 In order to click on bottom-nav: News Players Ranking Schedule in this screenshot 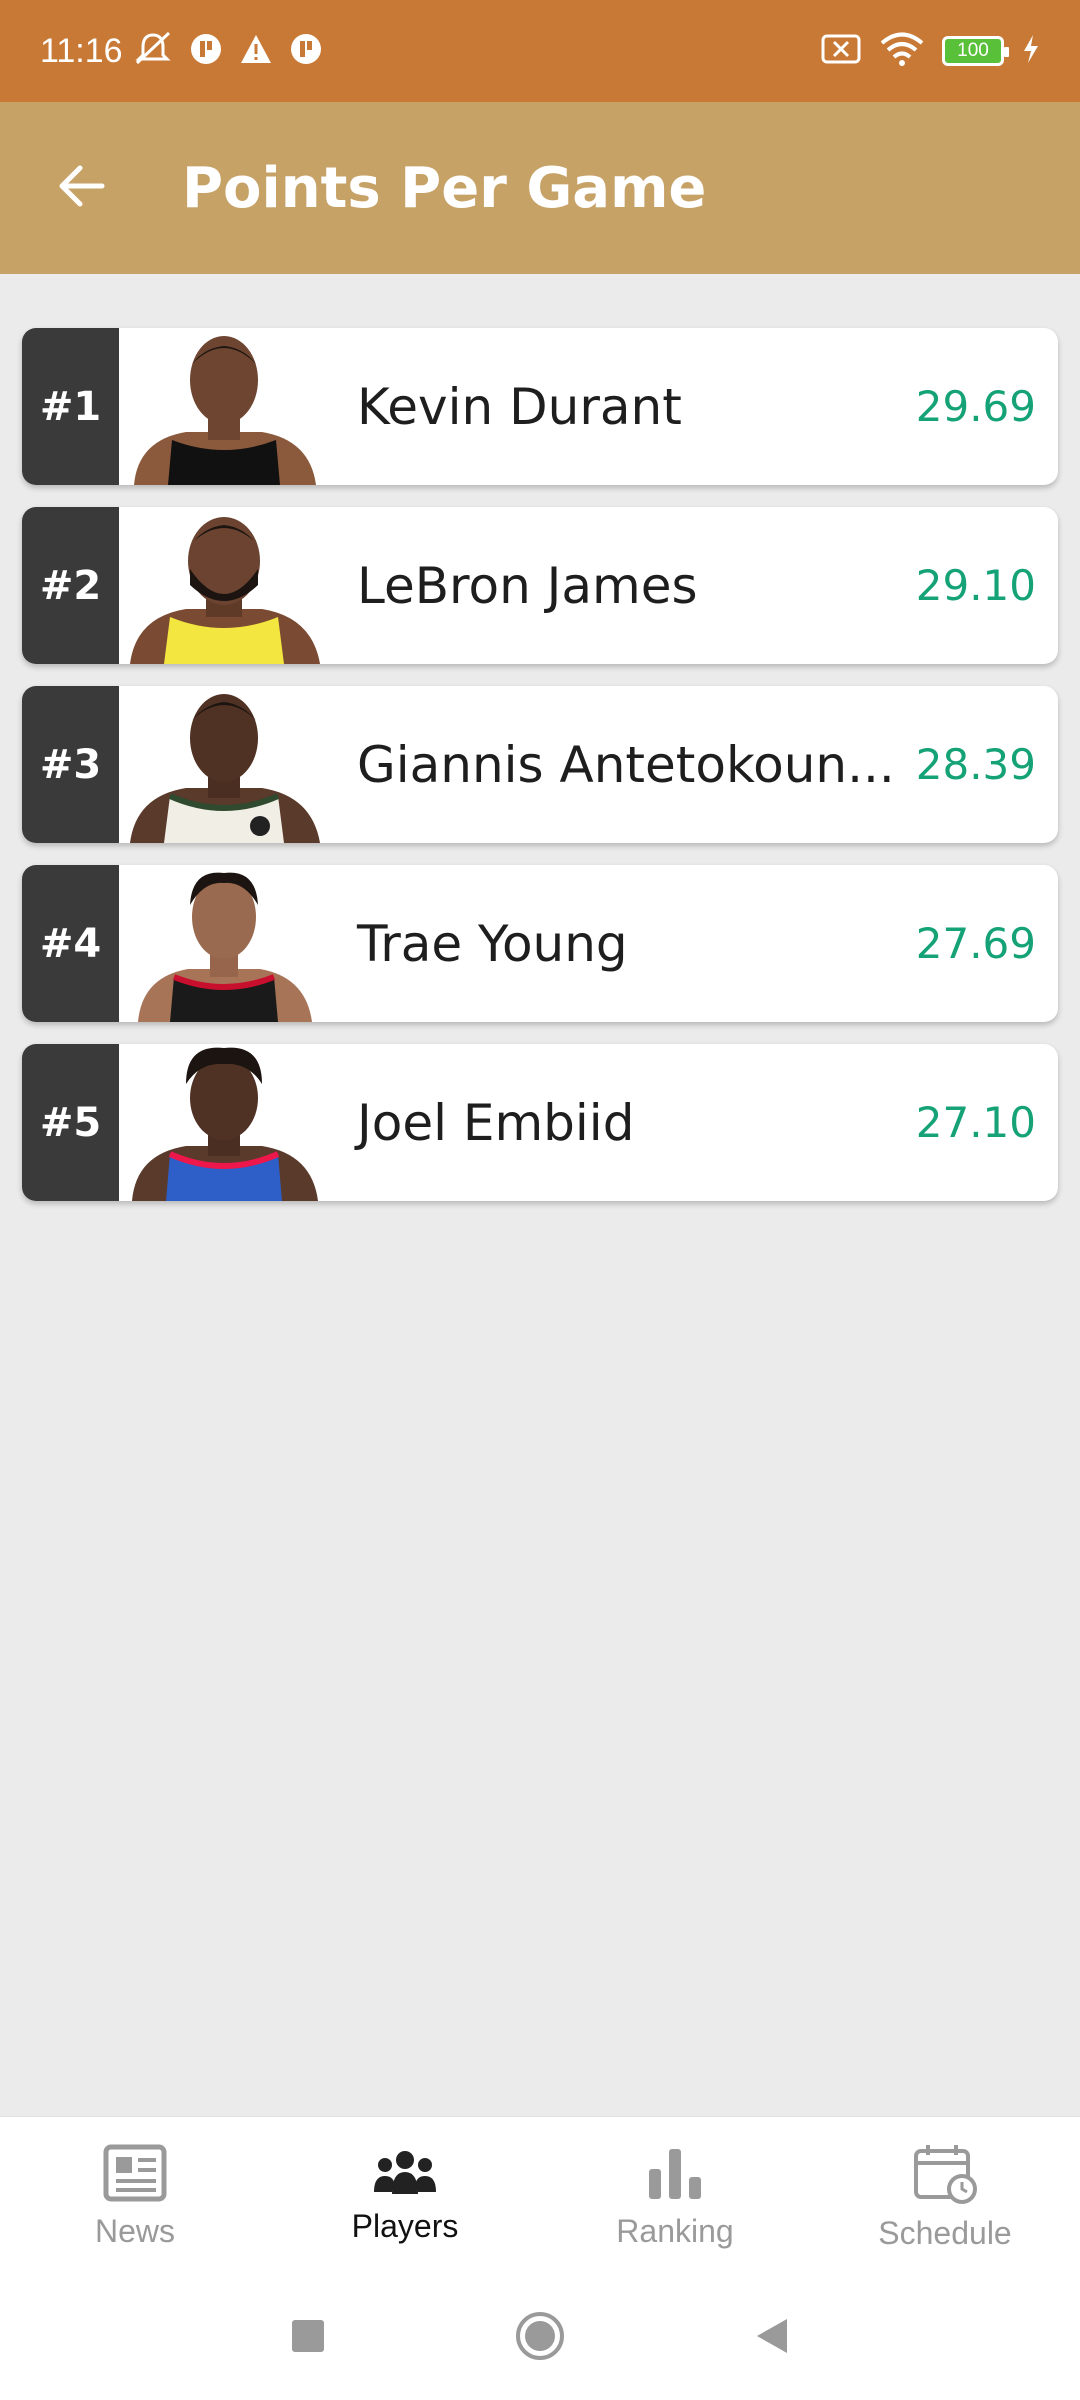, I will do `click(540, 2196)`.